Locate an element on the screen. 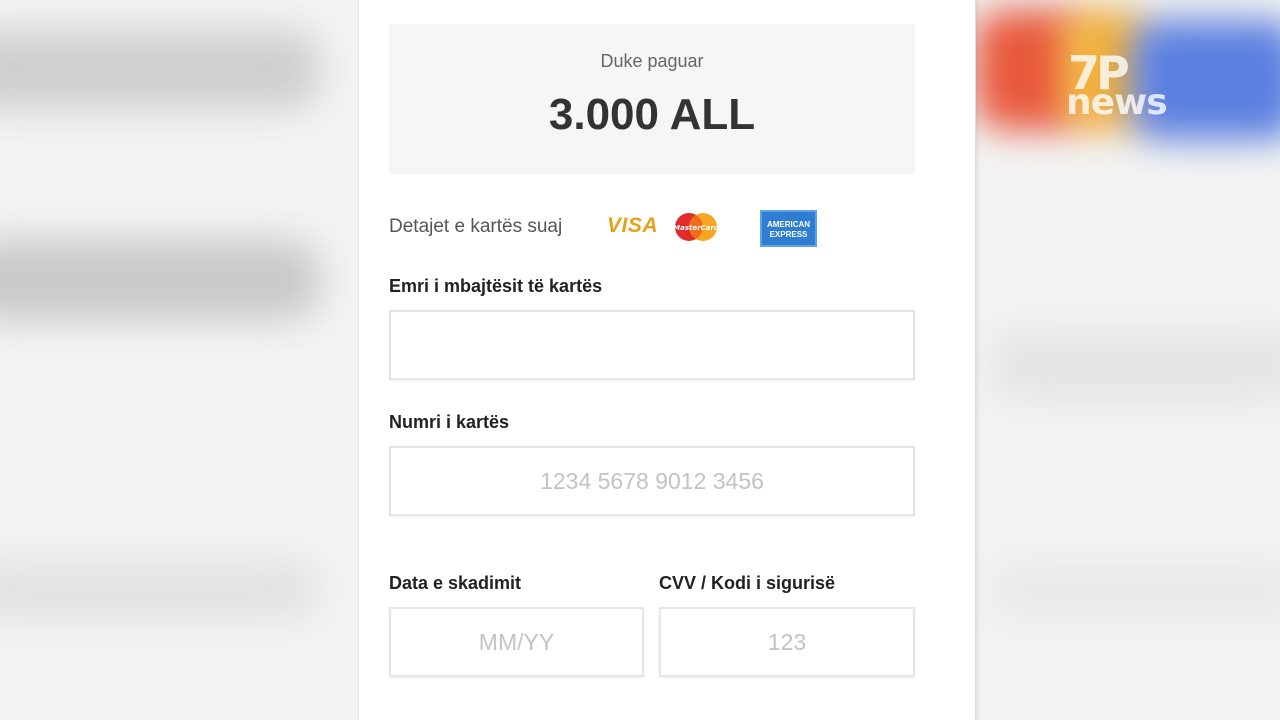 The image size is (1280, 720). card-number-label: Numri i kartës is located at coordinates (449, 422).